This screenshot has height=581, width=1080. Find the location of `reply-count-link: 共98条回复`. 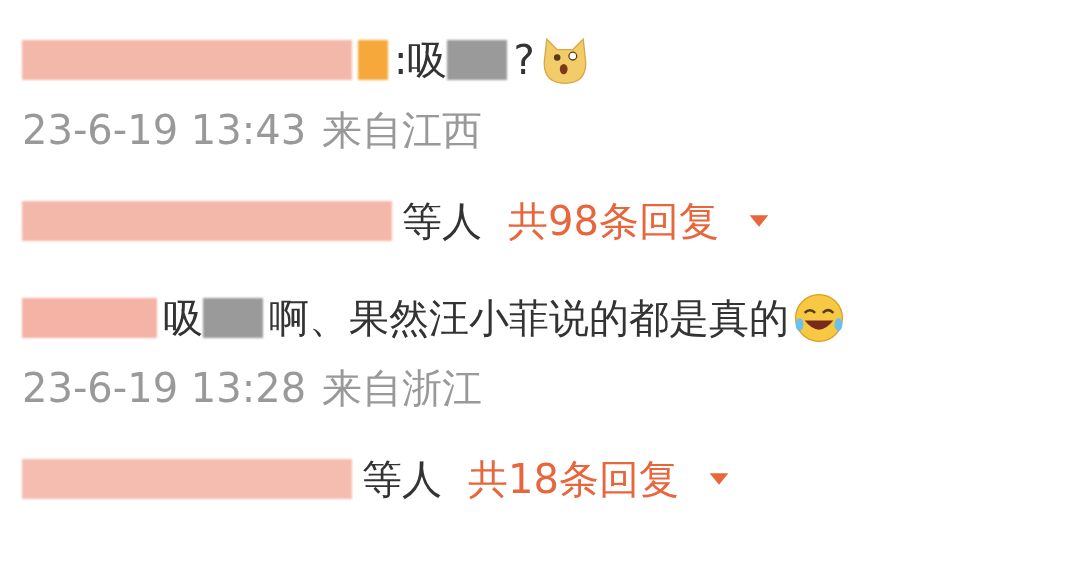

reply-count-link: 共98条回复 is located at coordinates (613, 221).